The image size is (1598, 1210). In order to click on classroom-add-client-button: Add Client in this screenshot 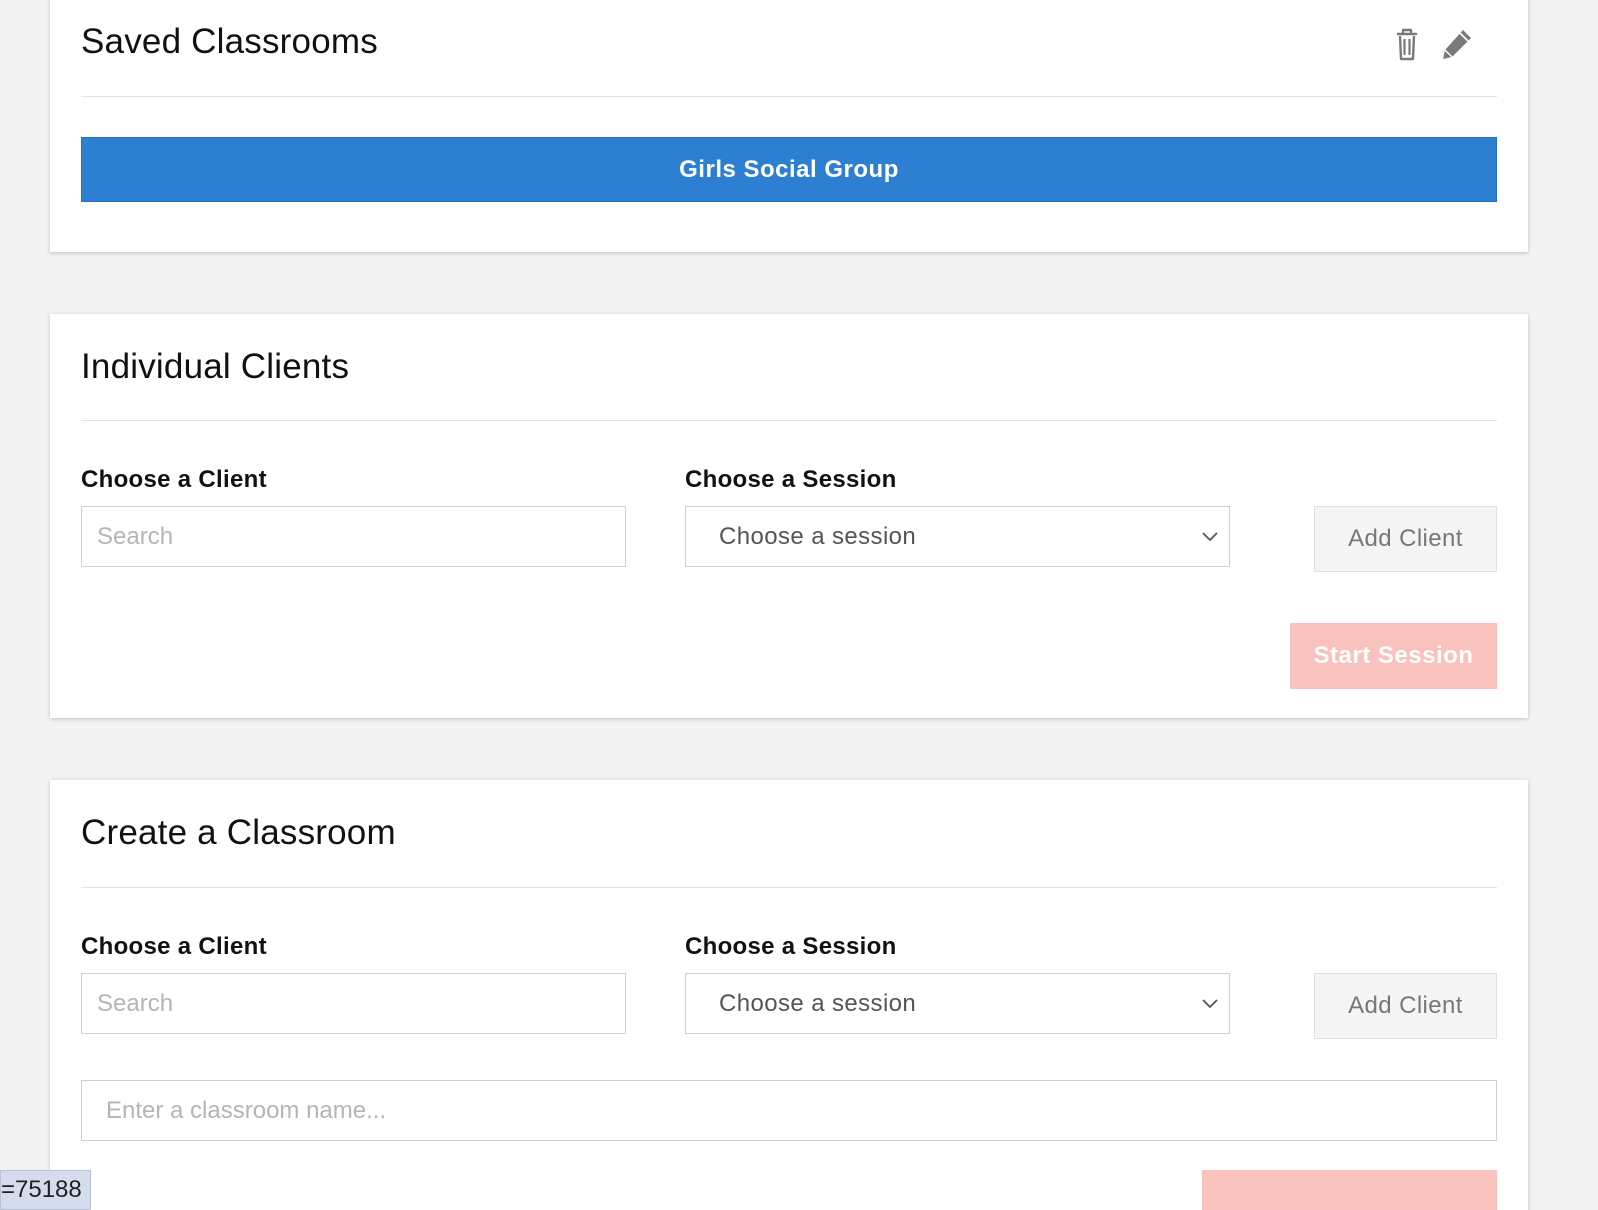, I will do `click(1405, 1006)`.